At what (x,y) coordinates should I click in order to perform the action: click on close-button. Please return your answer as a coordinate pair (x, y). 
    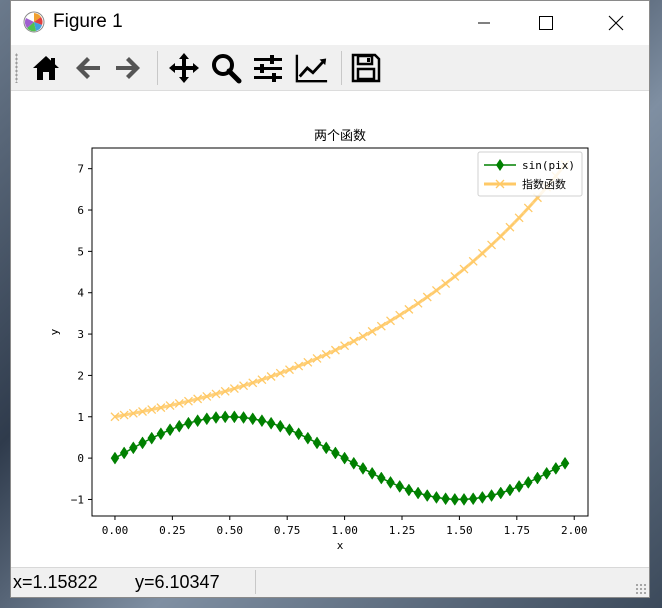
    Looking at the image, I should click on (616, 23).